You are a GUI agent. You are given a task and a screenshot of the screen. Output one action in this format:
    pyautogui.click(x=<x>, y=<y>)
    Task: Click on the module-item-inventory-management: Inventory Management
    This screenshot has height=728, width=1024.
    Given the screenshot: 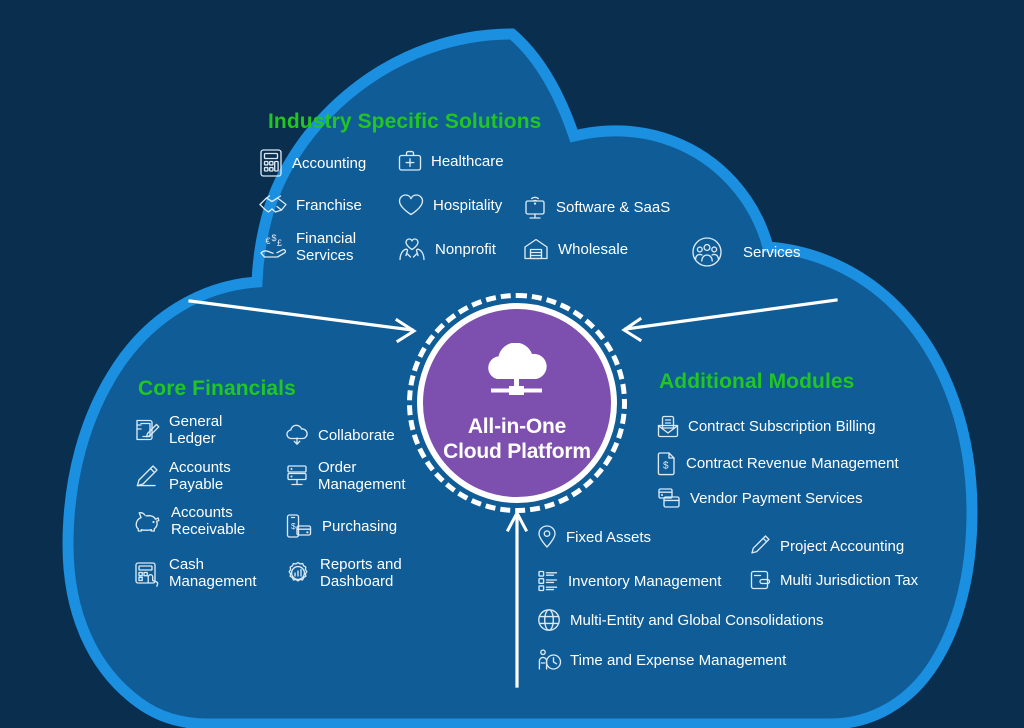 What is the action you would take?
    pyautogui.click(x=628, y=581)
    